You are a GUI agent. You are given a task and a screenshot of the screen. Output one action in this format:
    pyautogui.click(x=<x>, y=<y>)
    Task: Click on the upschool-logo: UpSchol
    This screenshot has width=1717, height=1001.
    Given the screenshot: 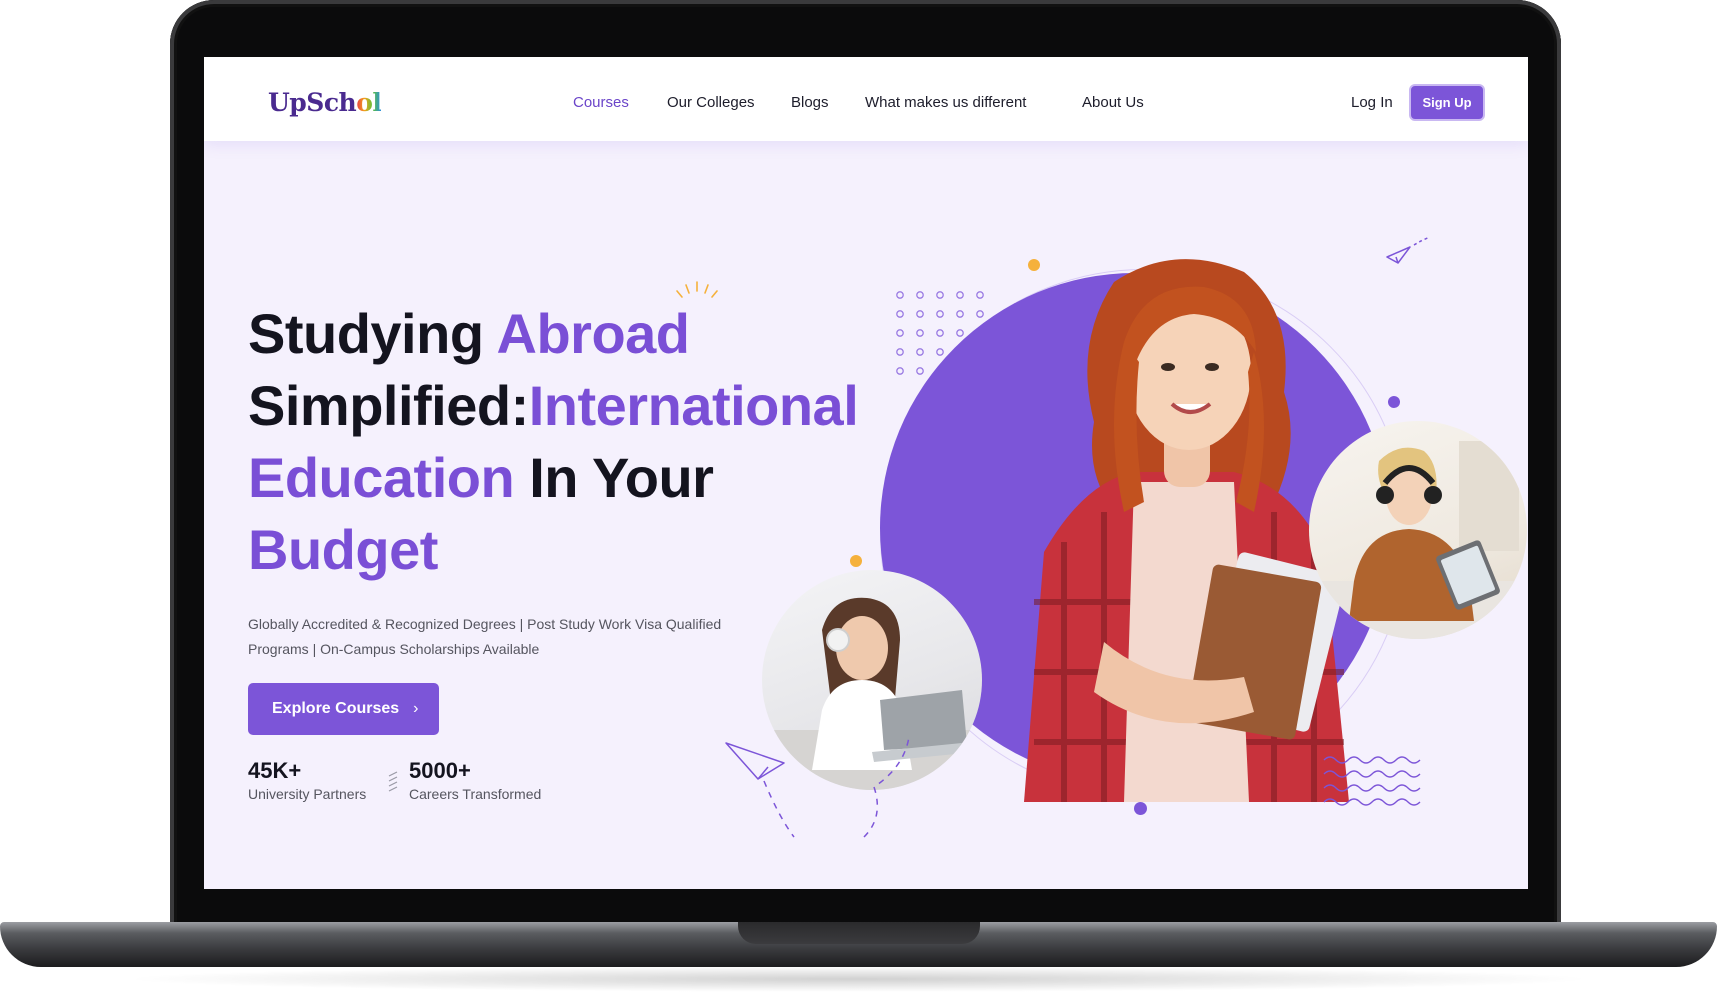 What is the action you would take?
    pyautogui.click(x=325, y=102)
    